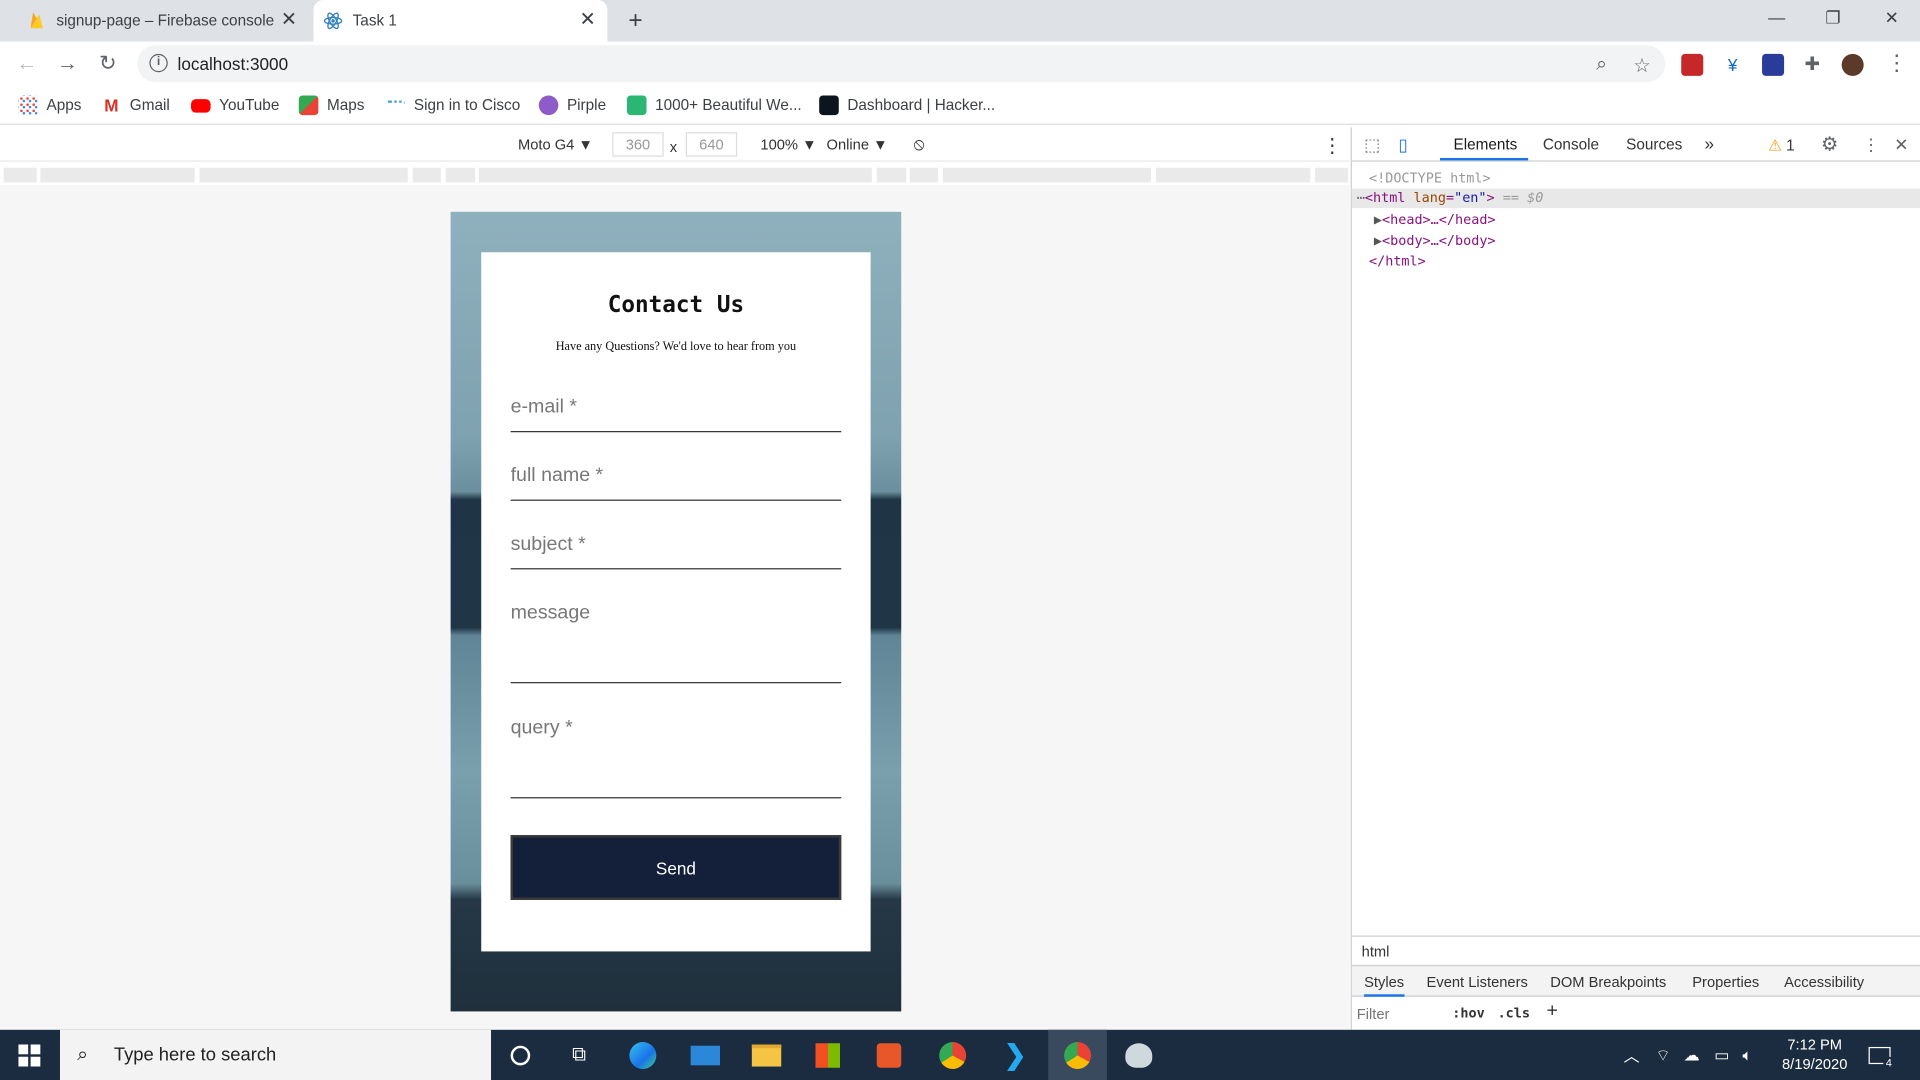  What do you see at coordinates (1138, 1055) in the screenshot?
I see `paint-icon` at bounding box center [1138, 1055].